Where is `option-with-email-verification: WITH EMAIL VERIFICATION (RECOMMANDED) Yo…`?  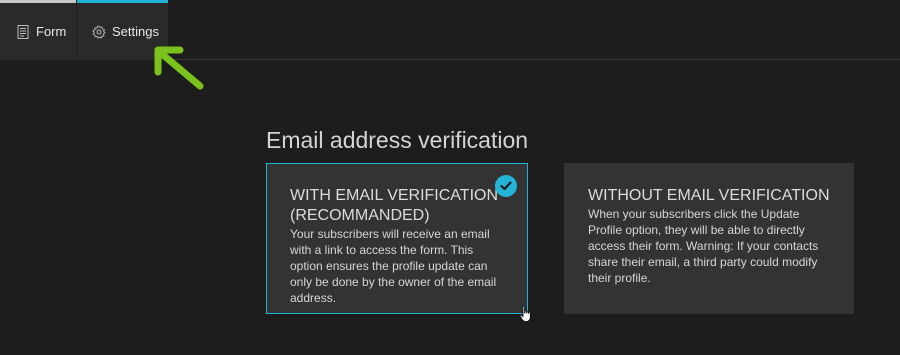
option-with-email-verification: WITH EMAIL VERIFICATION (RECOMMANDED) Yo… is located at coordinates (397, 238).